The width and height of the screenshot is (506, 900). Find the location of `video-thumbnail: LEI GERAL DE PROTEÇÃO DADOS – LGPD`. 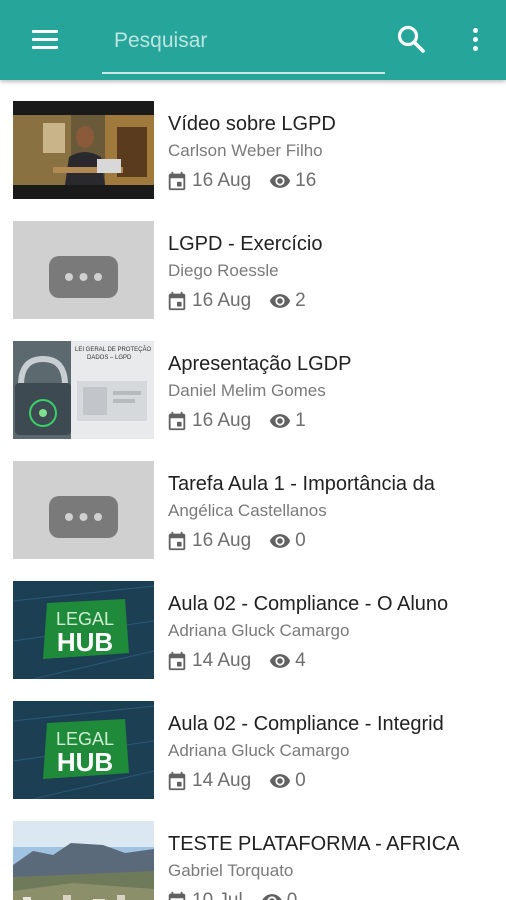

video-thumbnail: LEI GERAL DE PROTEÇÃO DADOS – LGPD is located at coordinates (83, 390).